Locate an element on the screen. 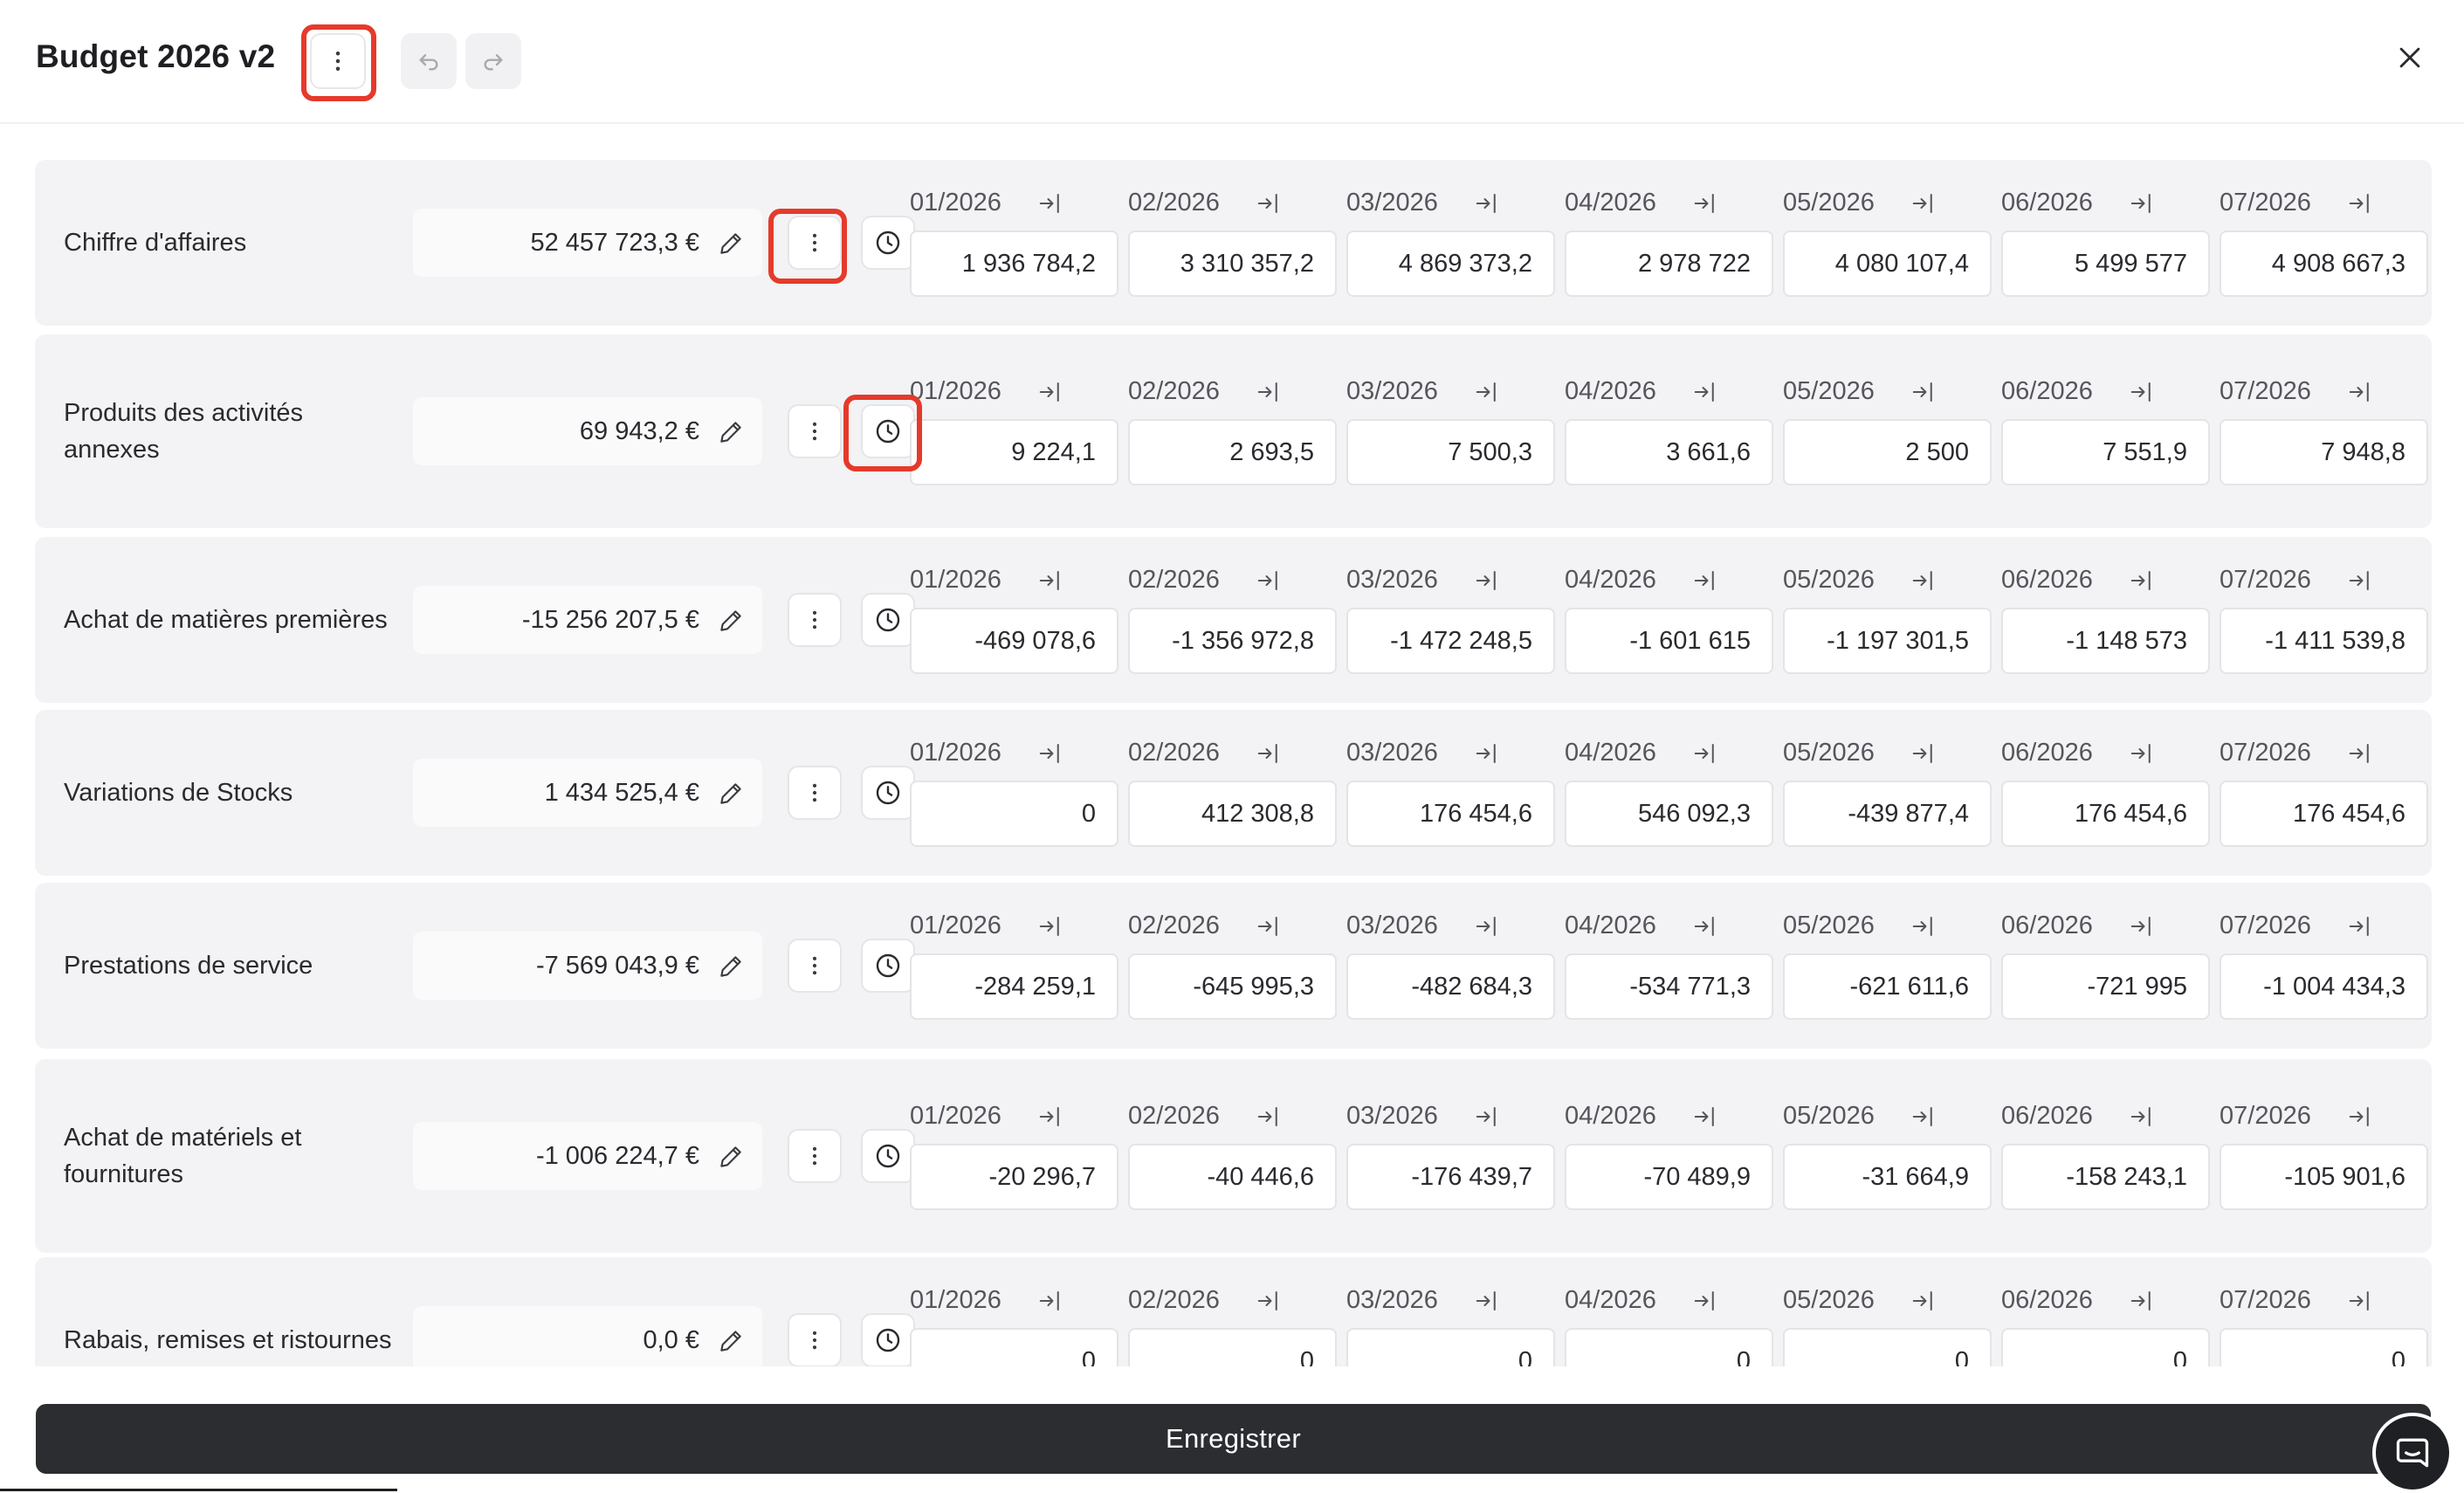 The image size is (2464, 1493). month-value-input: -534 771,3 is located at coordinates (1669, 986).